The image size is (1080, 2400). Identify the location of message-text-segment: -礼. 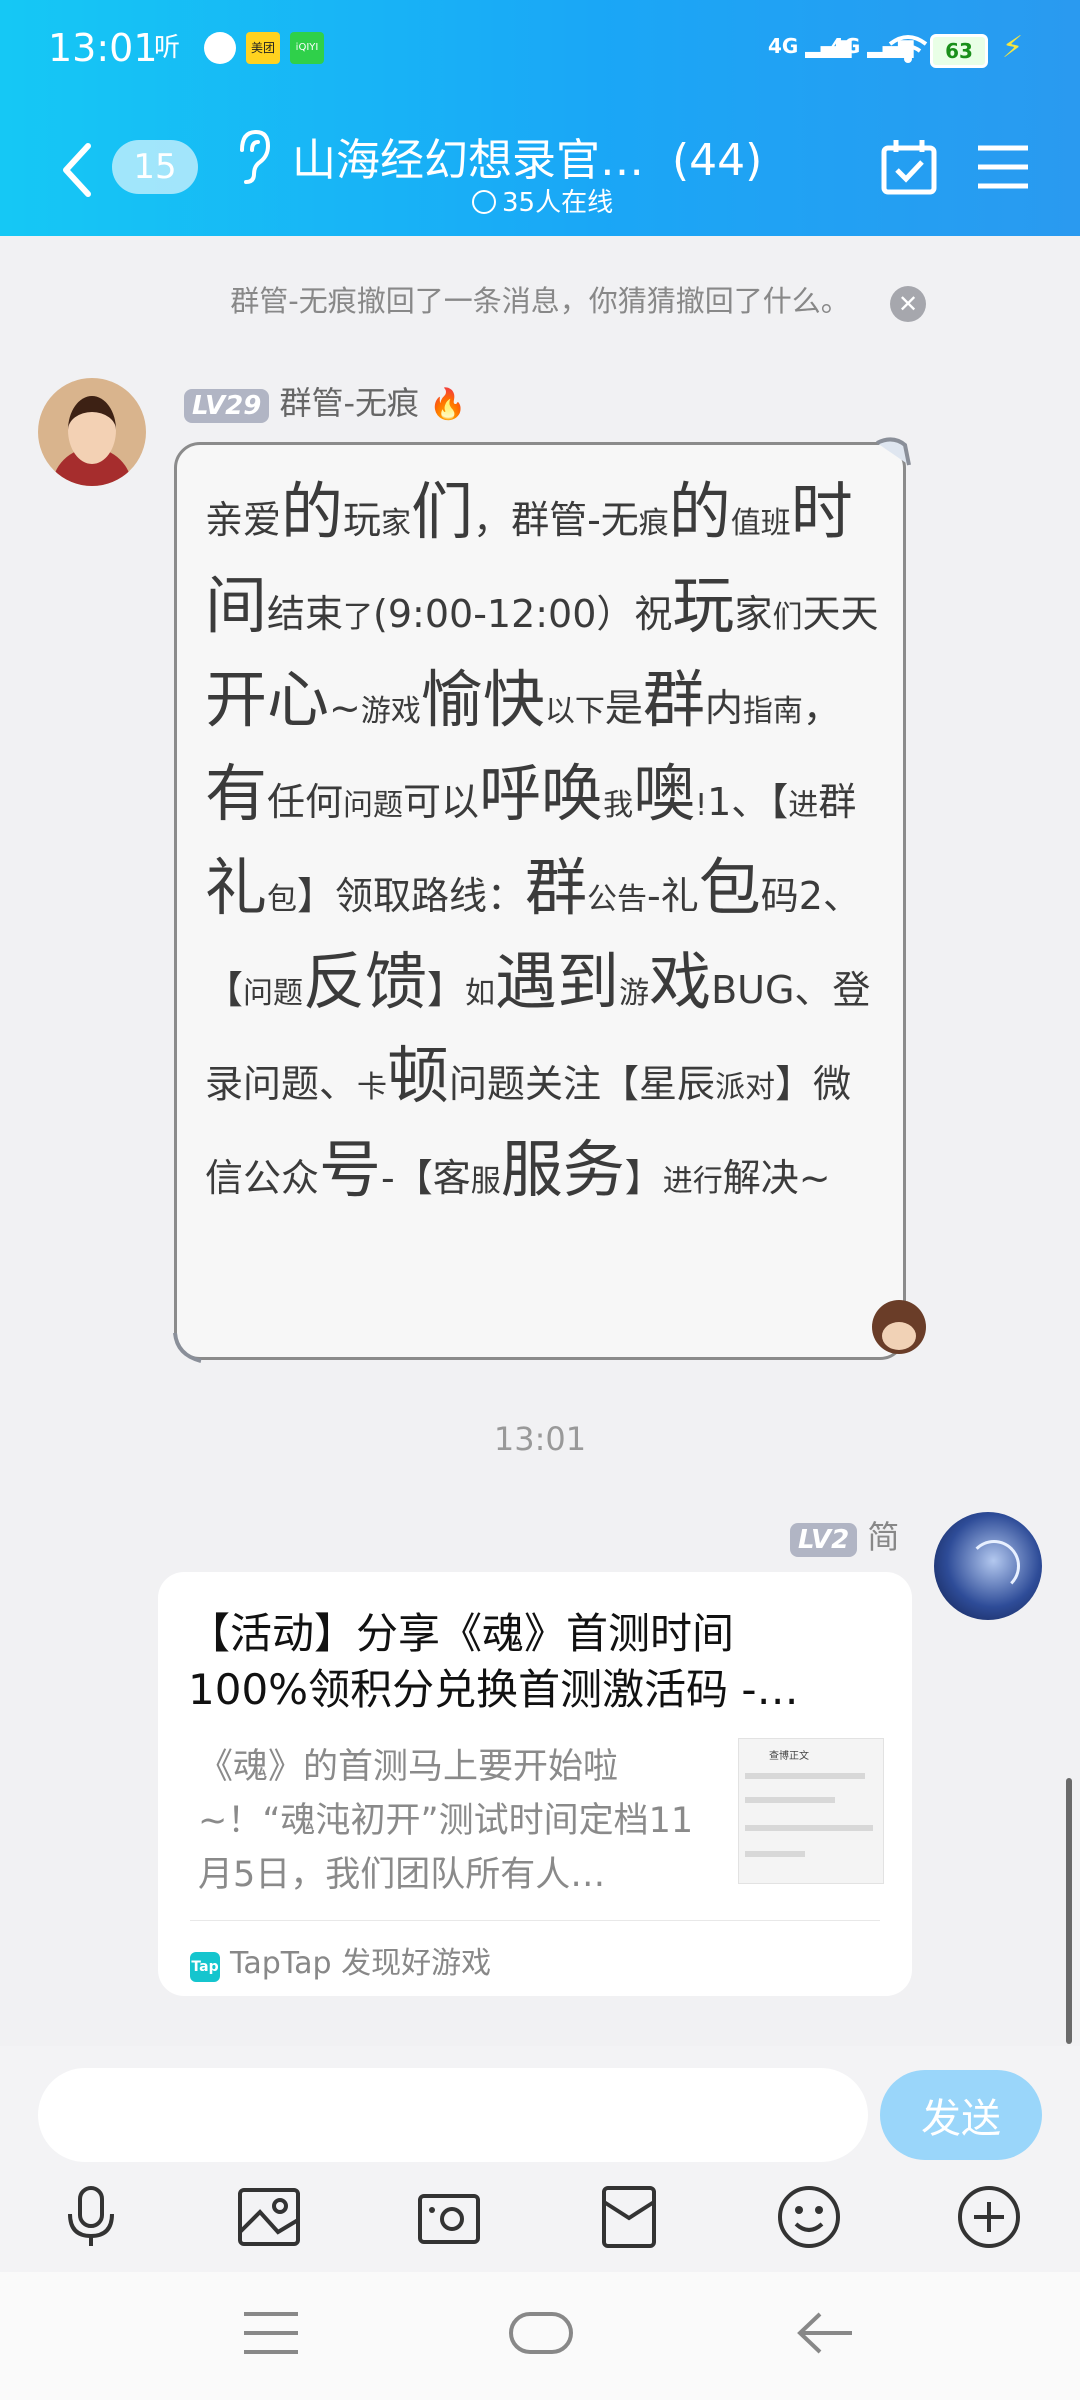
(673, 896).